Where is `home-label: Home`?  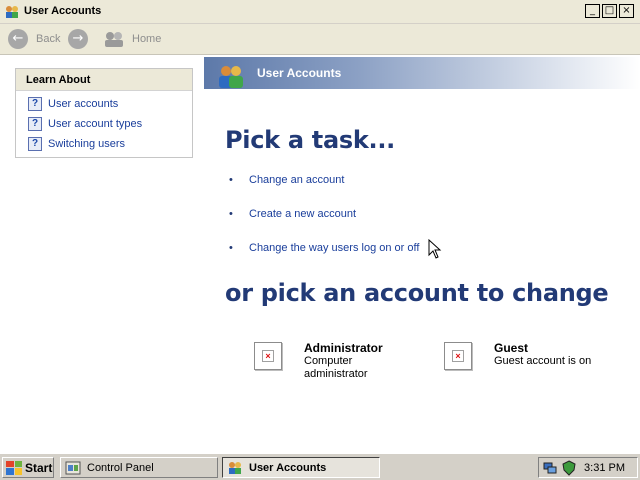 home-label: Home is located at coordinates (147, 39).